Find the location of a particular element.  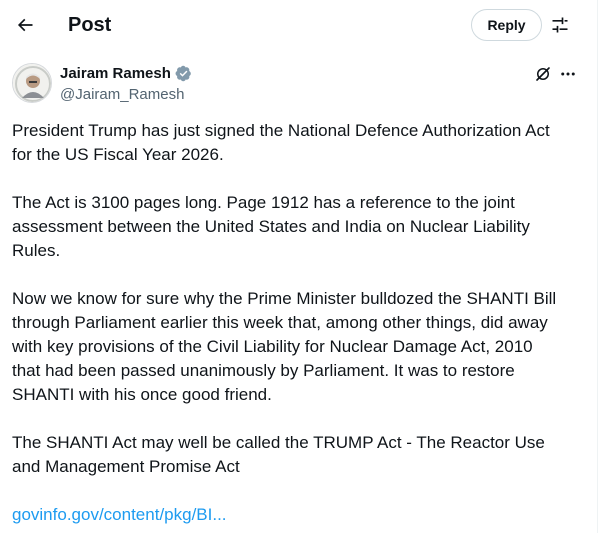

verified-badge-icon is located at coordinates (183, 73).